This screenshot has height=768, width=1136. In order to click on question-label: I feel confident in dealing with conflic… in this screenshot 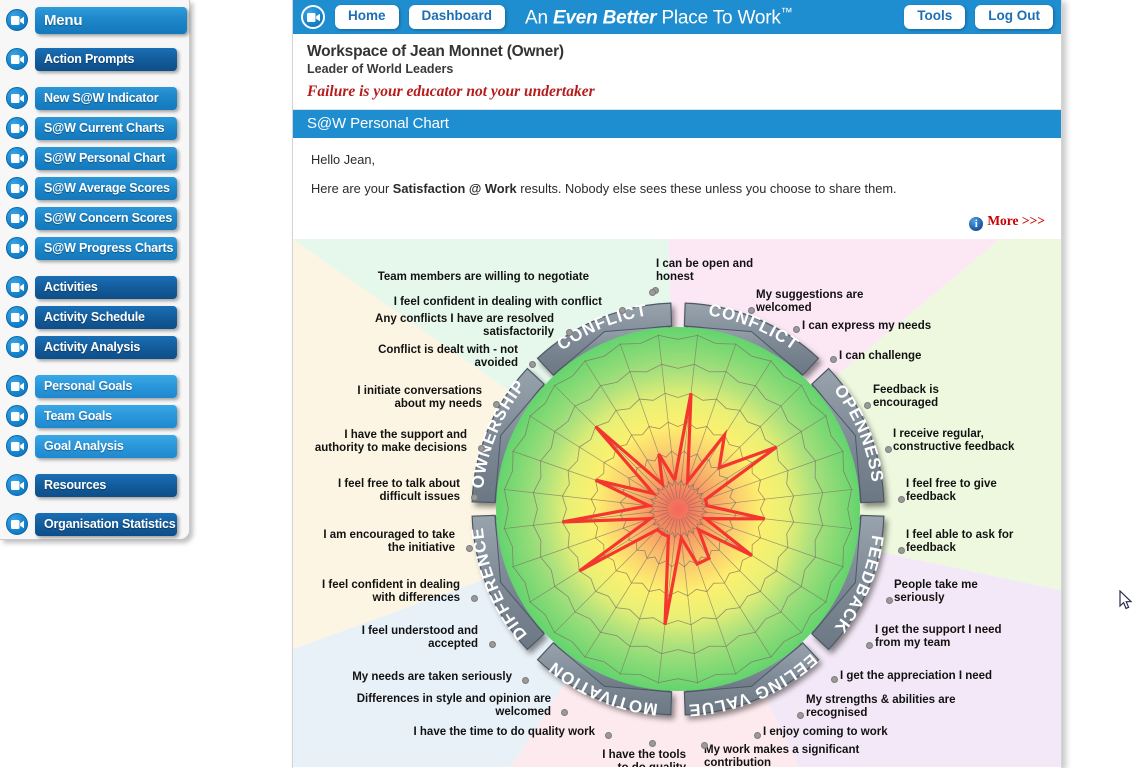, I will do `click(497, 302)`.